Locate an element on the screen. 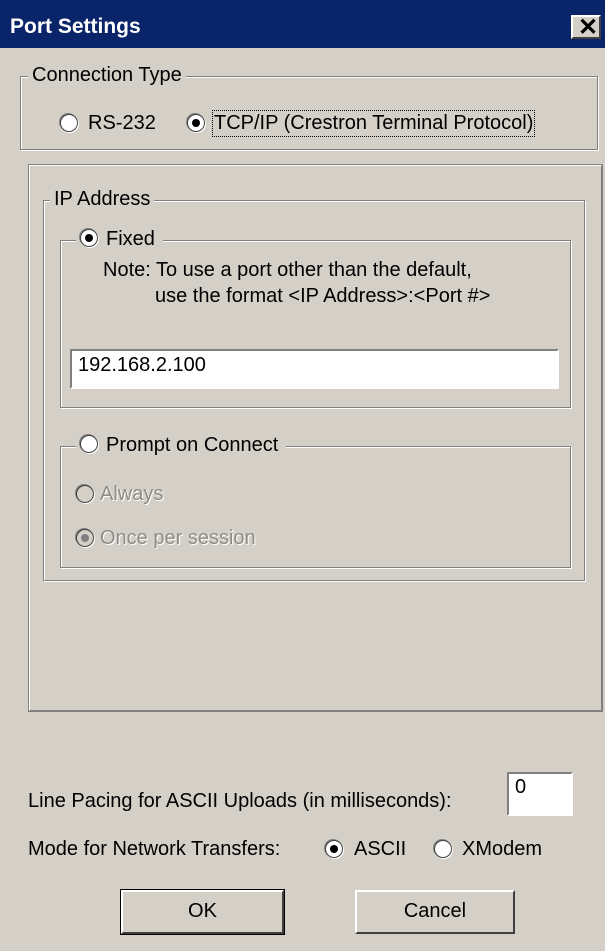  once-per-session-label: Once per session is located at coordinates (178, 538).